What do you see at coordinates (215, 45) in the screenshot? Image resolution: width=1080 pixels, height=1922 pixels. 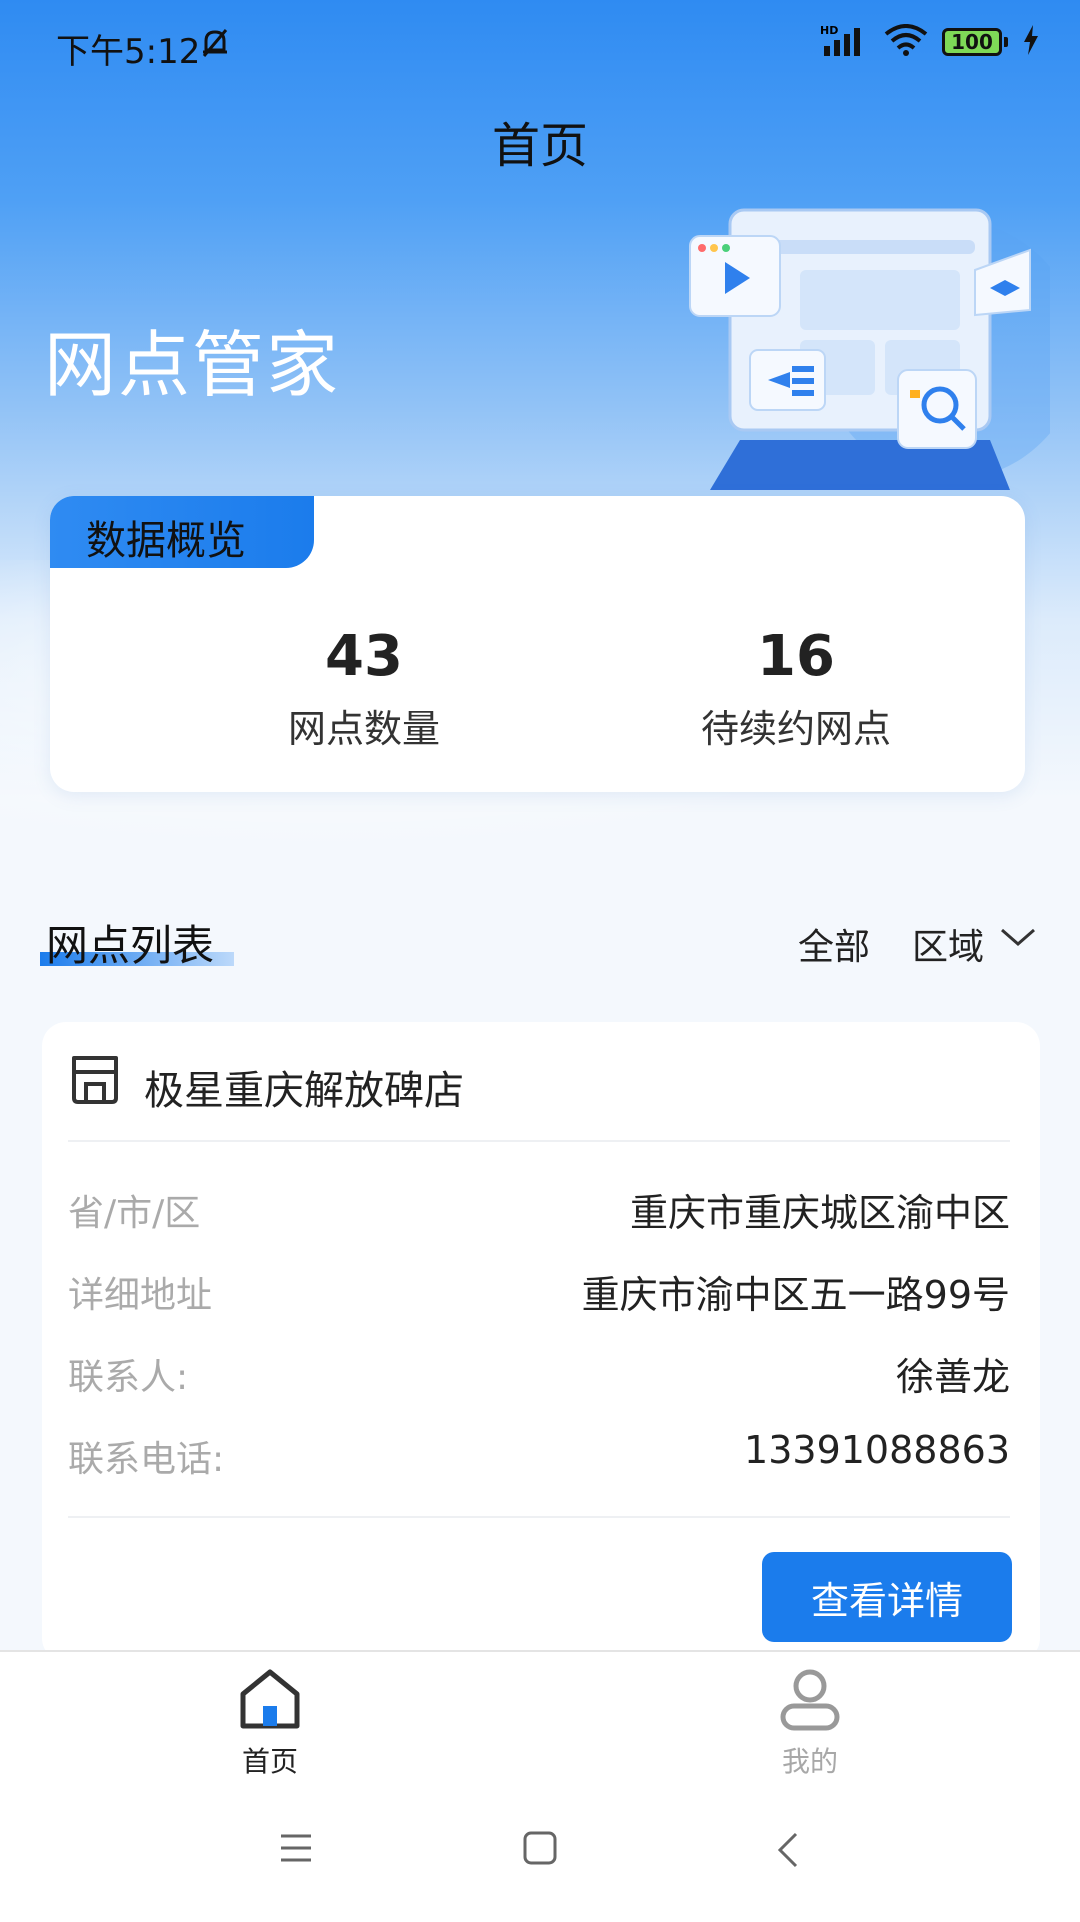 I see `bell-muted-icon` at bounding box center [215, 45].